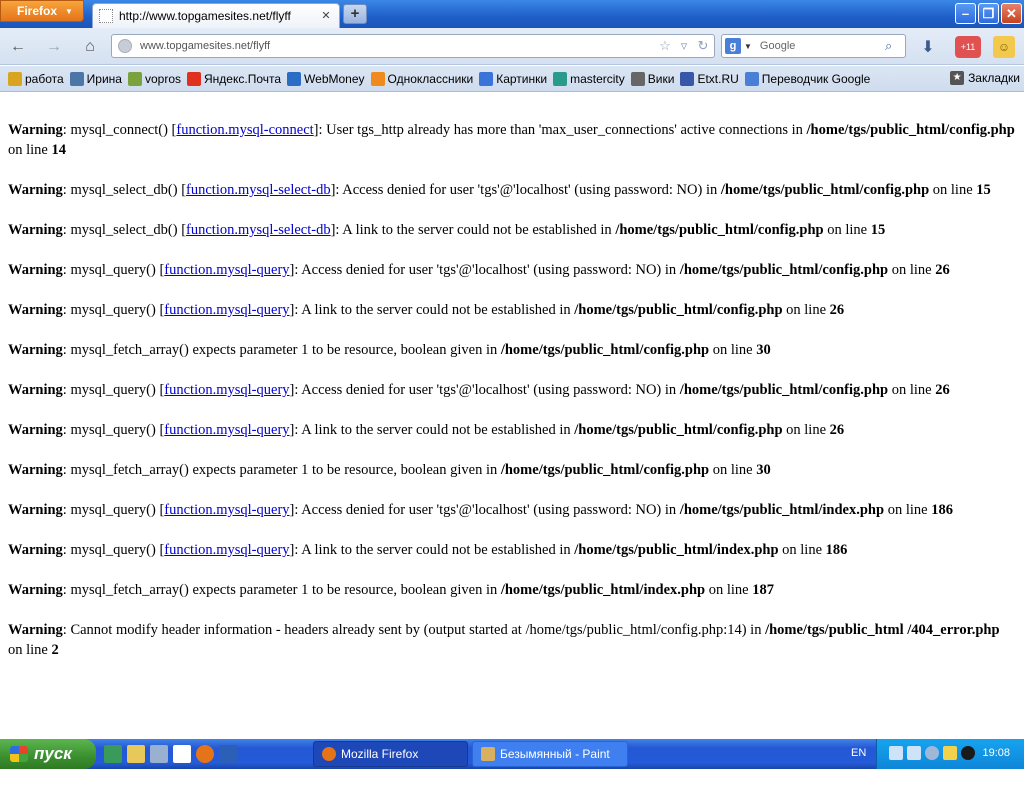  I want to click on system-tray: 19:08, so click(950, 754).